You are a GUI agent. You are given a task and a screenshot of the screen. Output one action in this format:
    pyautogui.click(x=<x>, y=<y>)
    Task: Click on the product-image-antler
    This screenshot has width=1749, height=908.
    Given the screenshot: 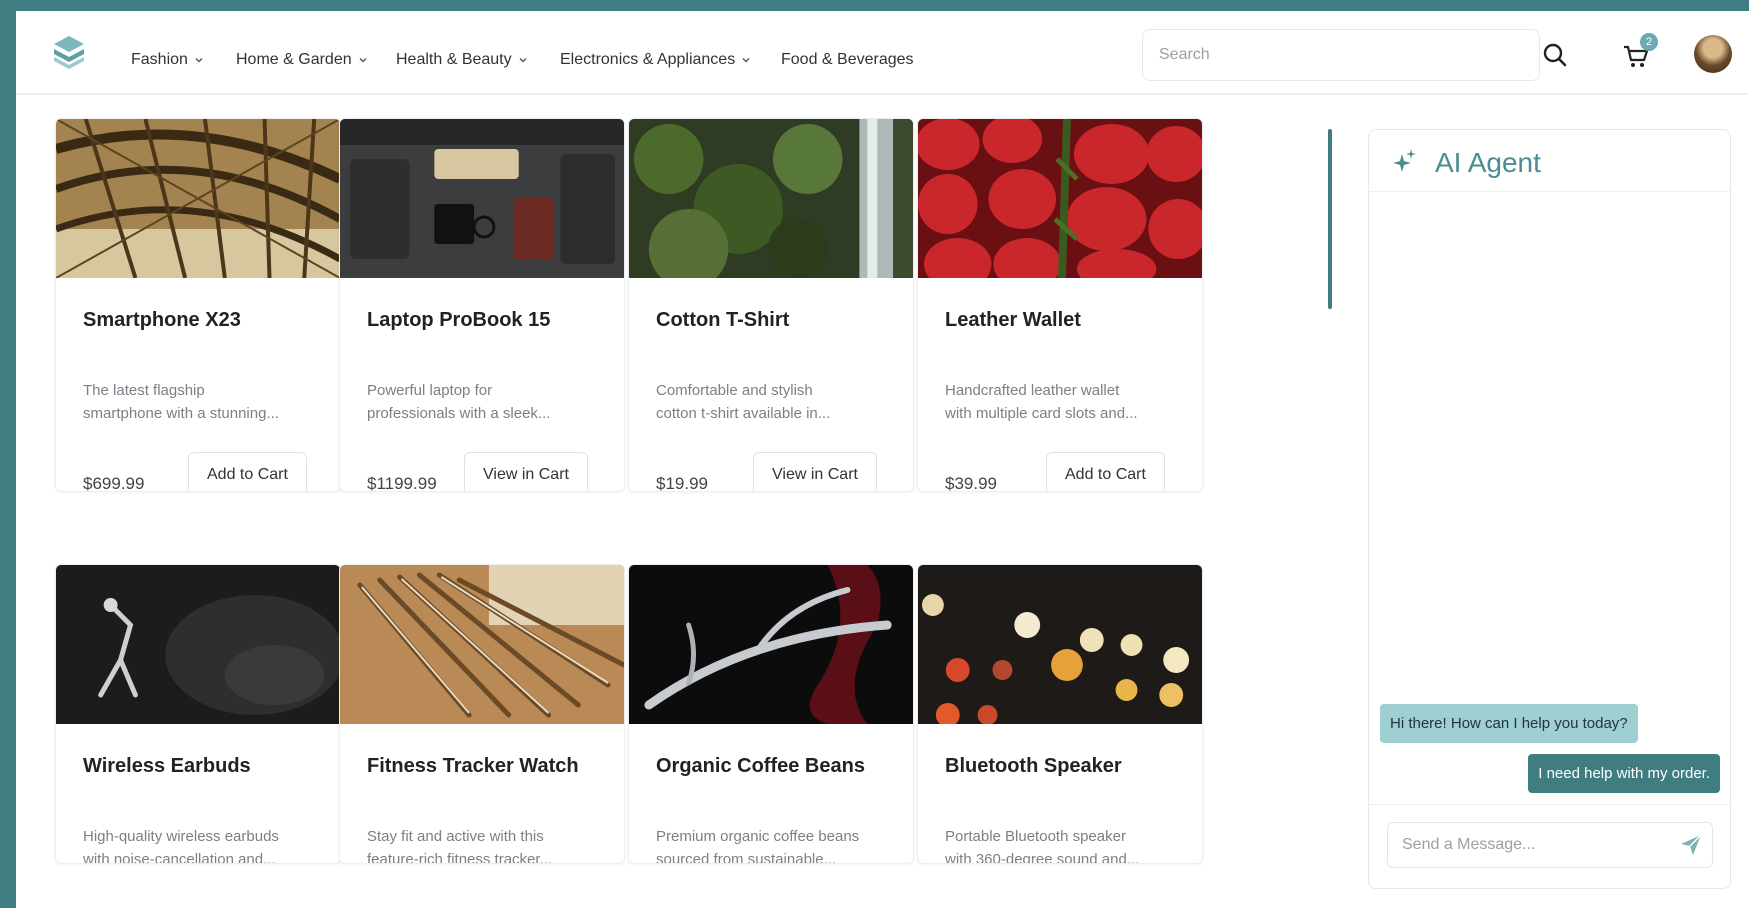 What is the action you would take?
    pyautogui.click(x=771, y=644)
    